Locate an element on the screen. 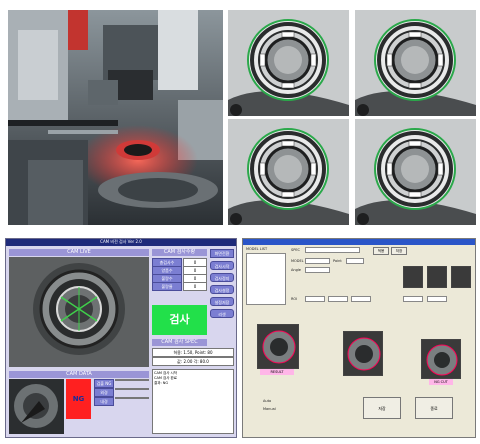 This screenshot has width=480, height=444. result-image-3-svg is located at coordinates (441, 359).